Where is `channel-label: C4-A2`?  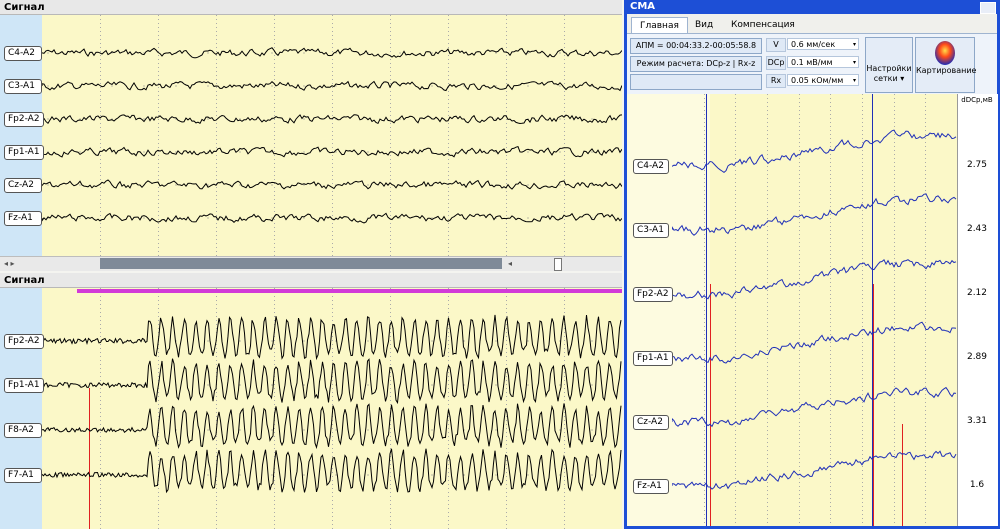 channel-label: C4-A2 is located at coordinates (23, 53).